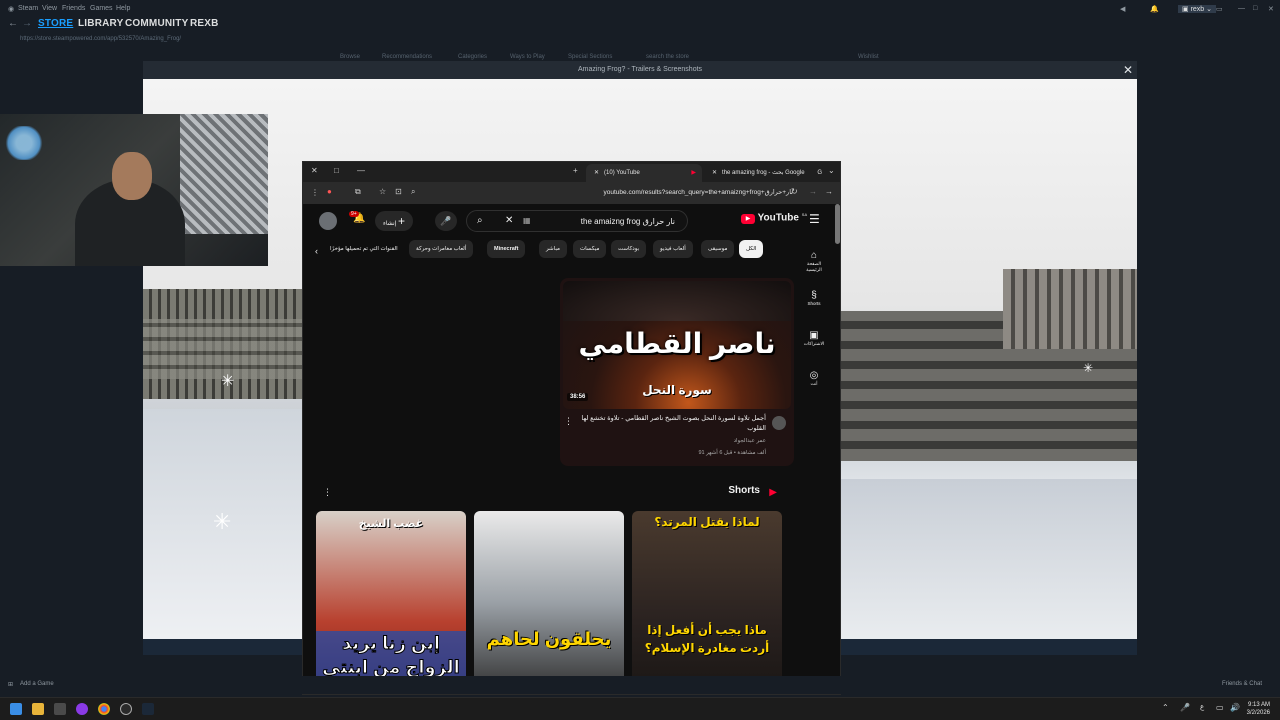 This screenshot has height=720, width=1280. Describe the element at coordinates (814, 219) in the screenshot. I see `hamburger-menu-icon: ☰` at that location.